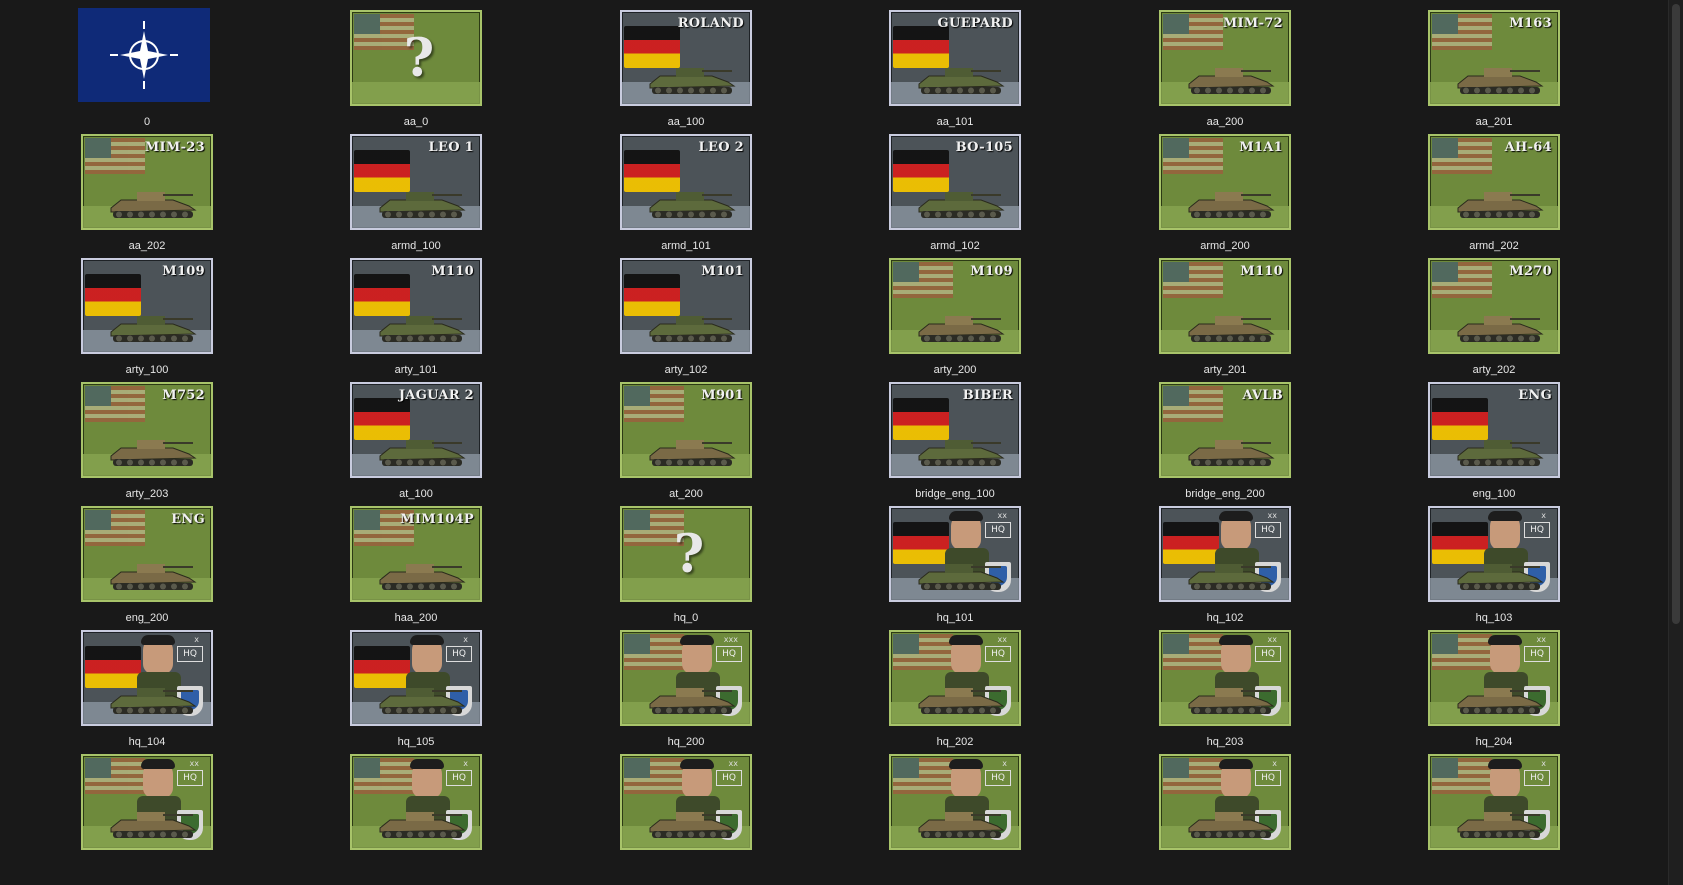 Image resolution: width=1683 pixels, height=885 pixels. Describe the element at coordinates (147, 60) in the screenshot. I see `thumbnail-image` at that location.